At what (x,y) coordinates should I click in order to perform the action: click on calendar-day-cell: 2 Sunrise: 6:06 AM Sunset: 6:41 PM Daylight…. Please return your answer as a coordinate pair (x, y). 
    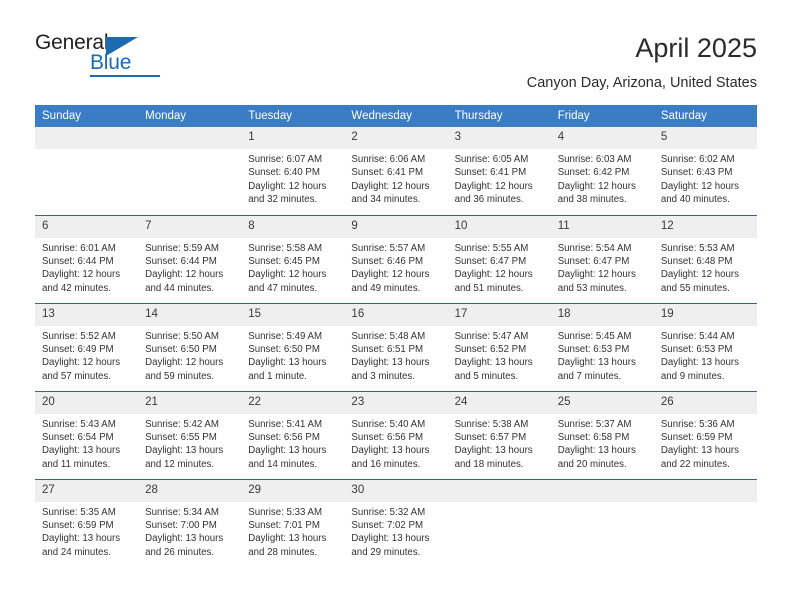
    Looking at the image, I should click on (396, 171).